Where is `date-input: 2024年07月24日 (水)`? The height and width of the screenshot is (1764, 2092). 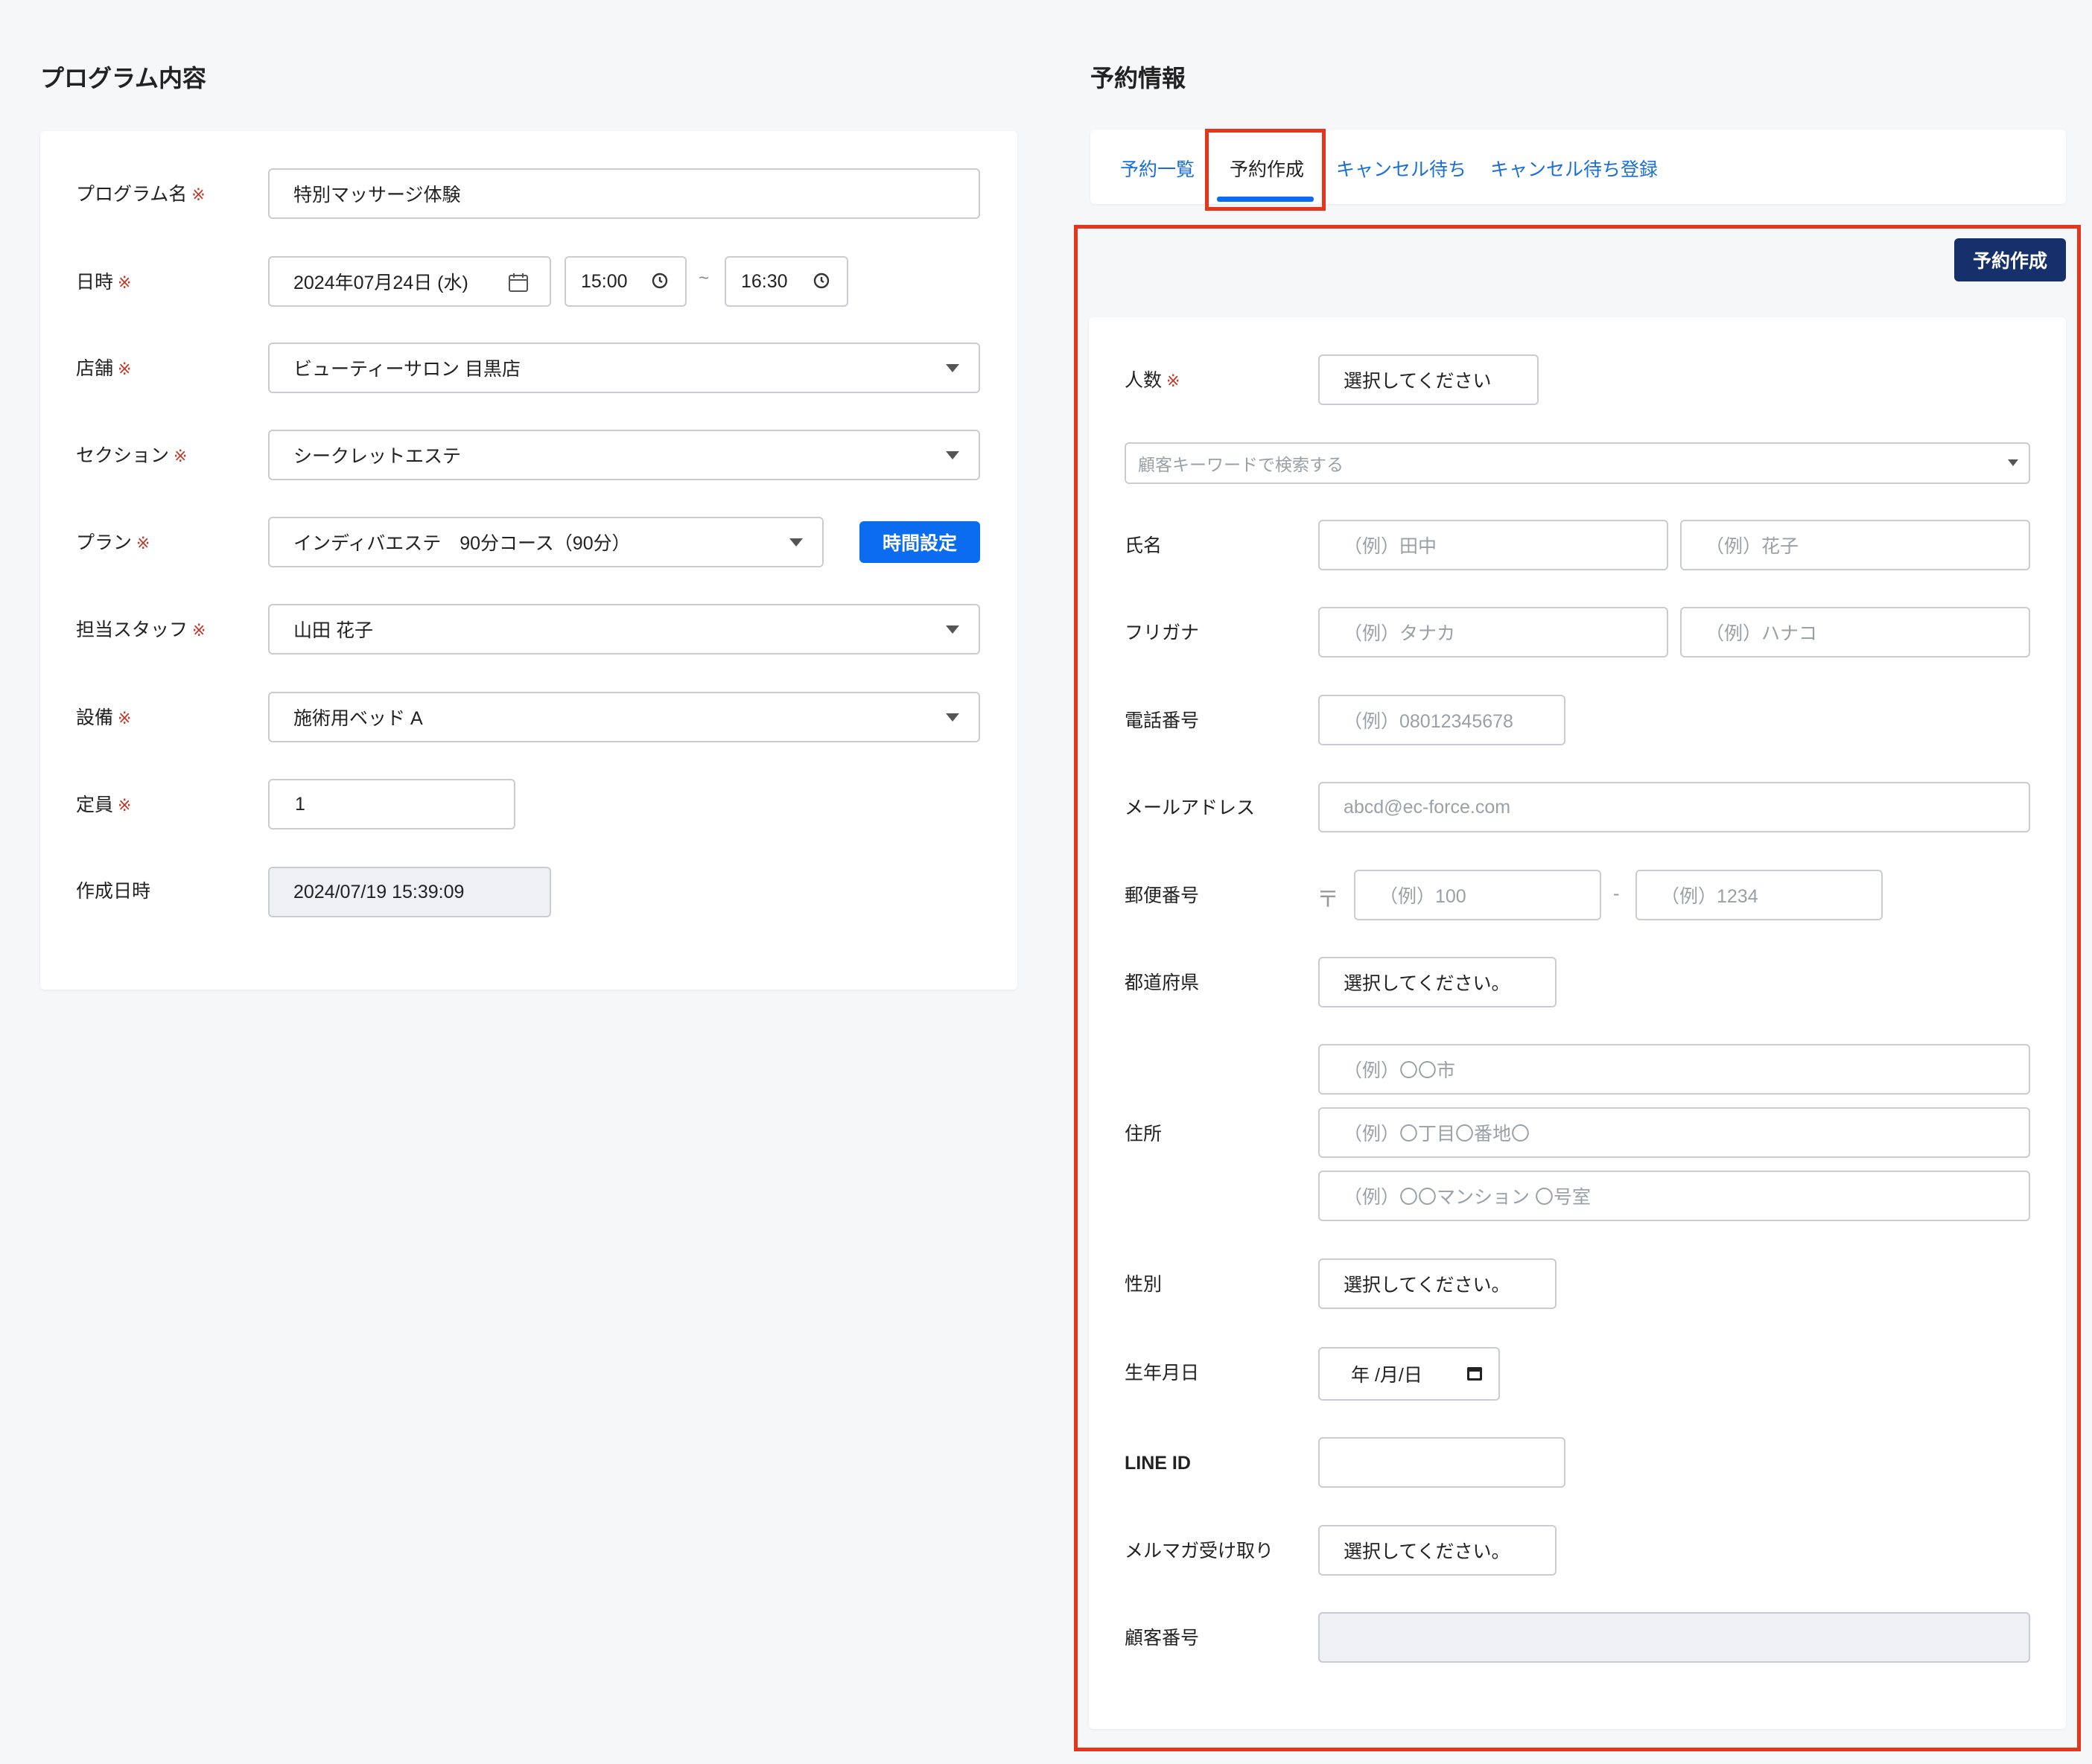 date-input: 2024年07月24日 (水) is located at coordinates (409, 281).